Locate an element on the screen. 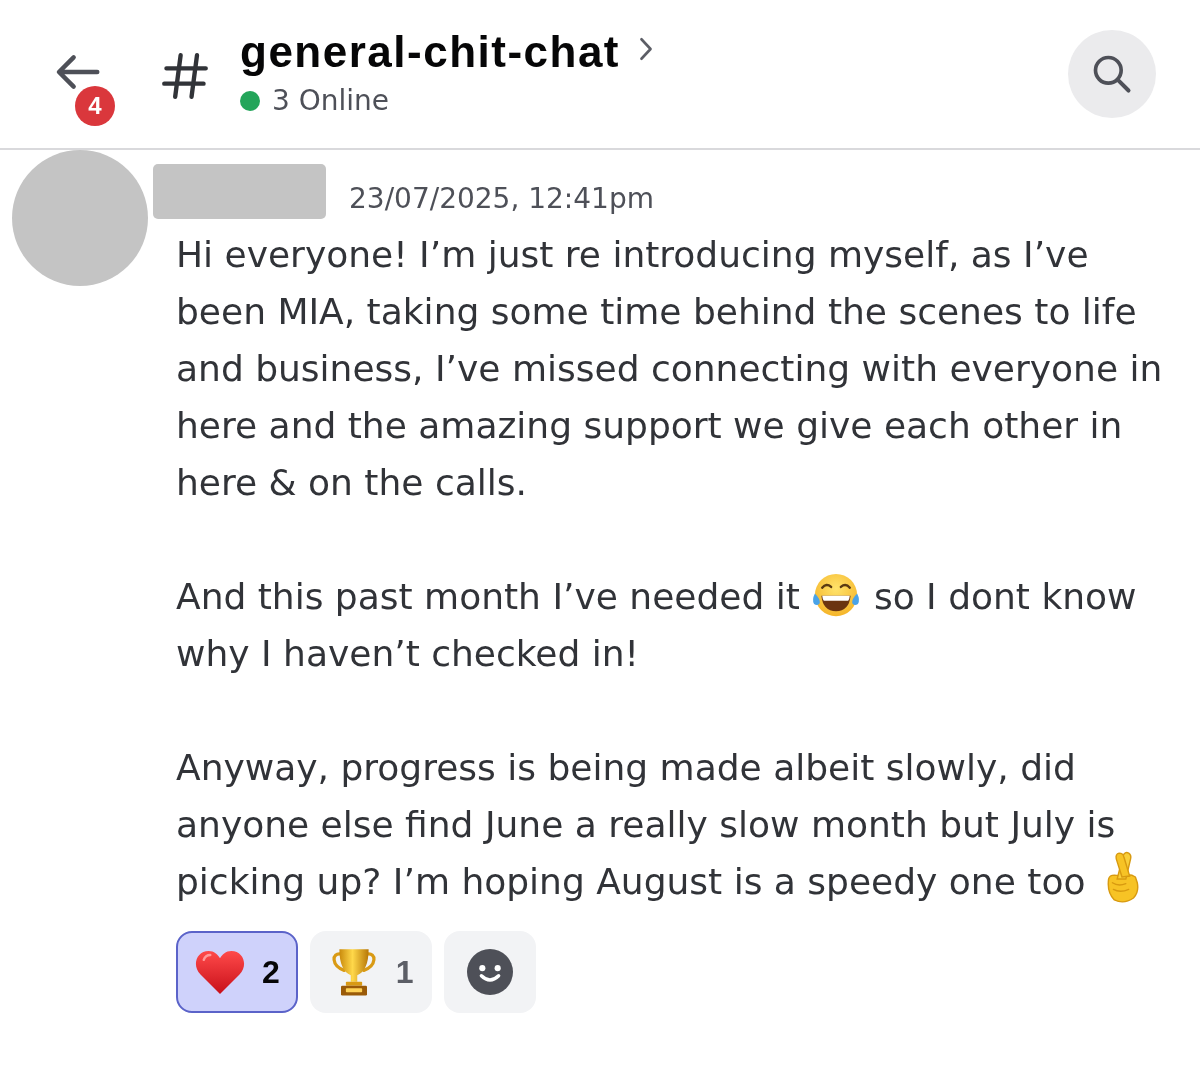 The width and height of the screenshot is (1200, 1066). add-reaction-button is located at coordinates (489, 972).